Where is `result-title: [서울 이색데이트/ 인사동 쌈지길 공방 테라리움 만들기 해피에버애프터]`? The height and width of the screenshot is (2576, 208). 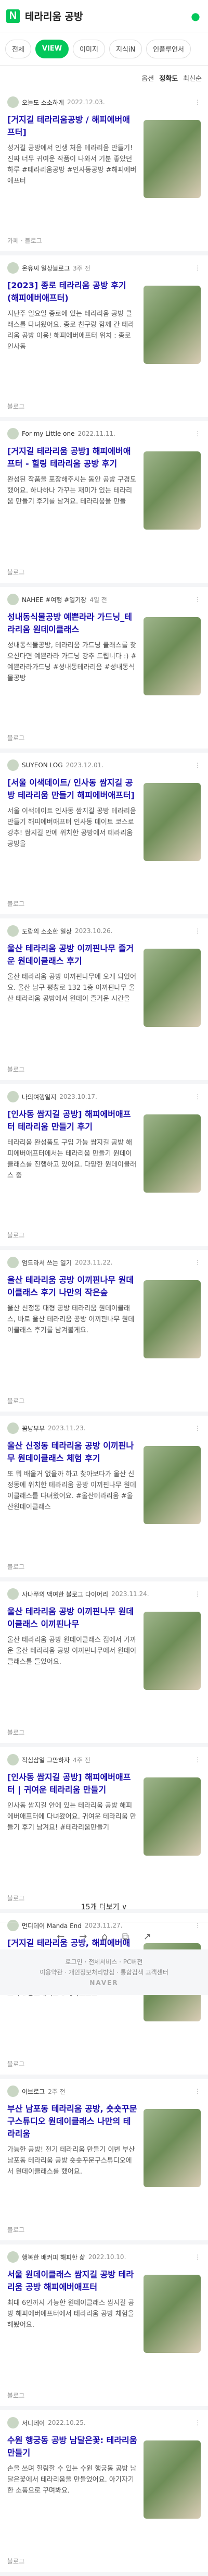 result-title: [서울 이색데이트/ 인사동 쌈지길 공방 테라리움 만들기 해피에버애프터] is located at coordinates (72, 789).